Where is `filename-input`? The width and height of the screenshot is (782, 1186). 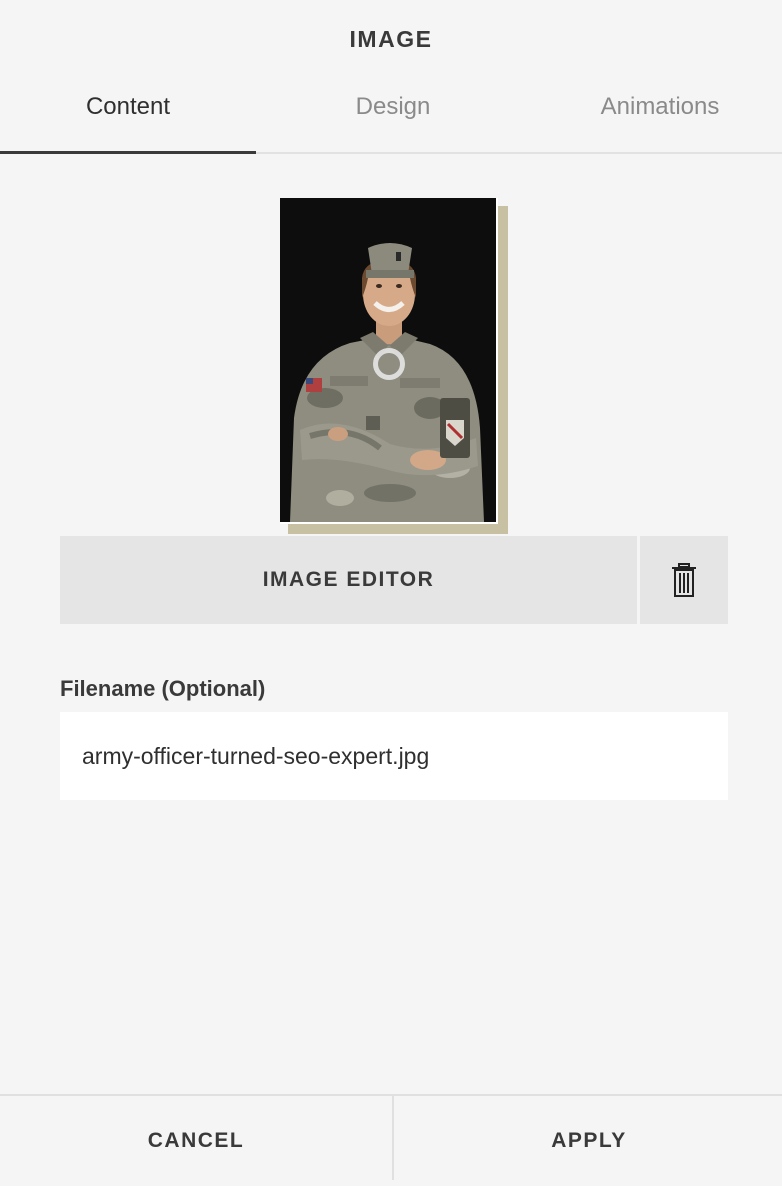
filename-input is located at coordinates (394, 756).